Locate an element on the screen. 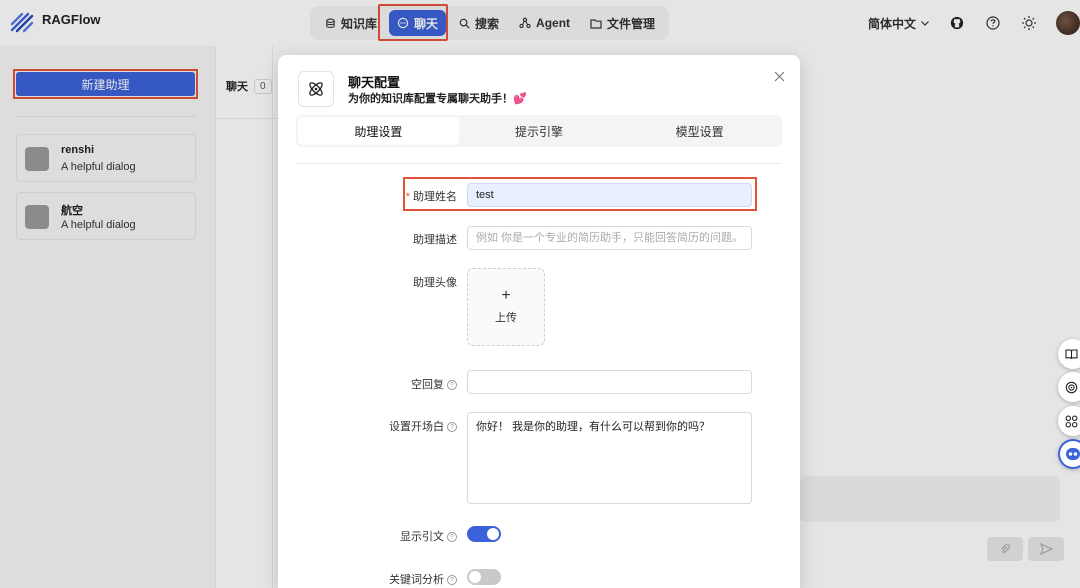 The width and height of the screenshot is (1080, 588). show-quote-toggle is located at coordinates (484, 534).